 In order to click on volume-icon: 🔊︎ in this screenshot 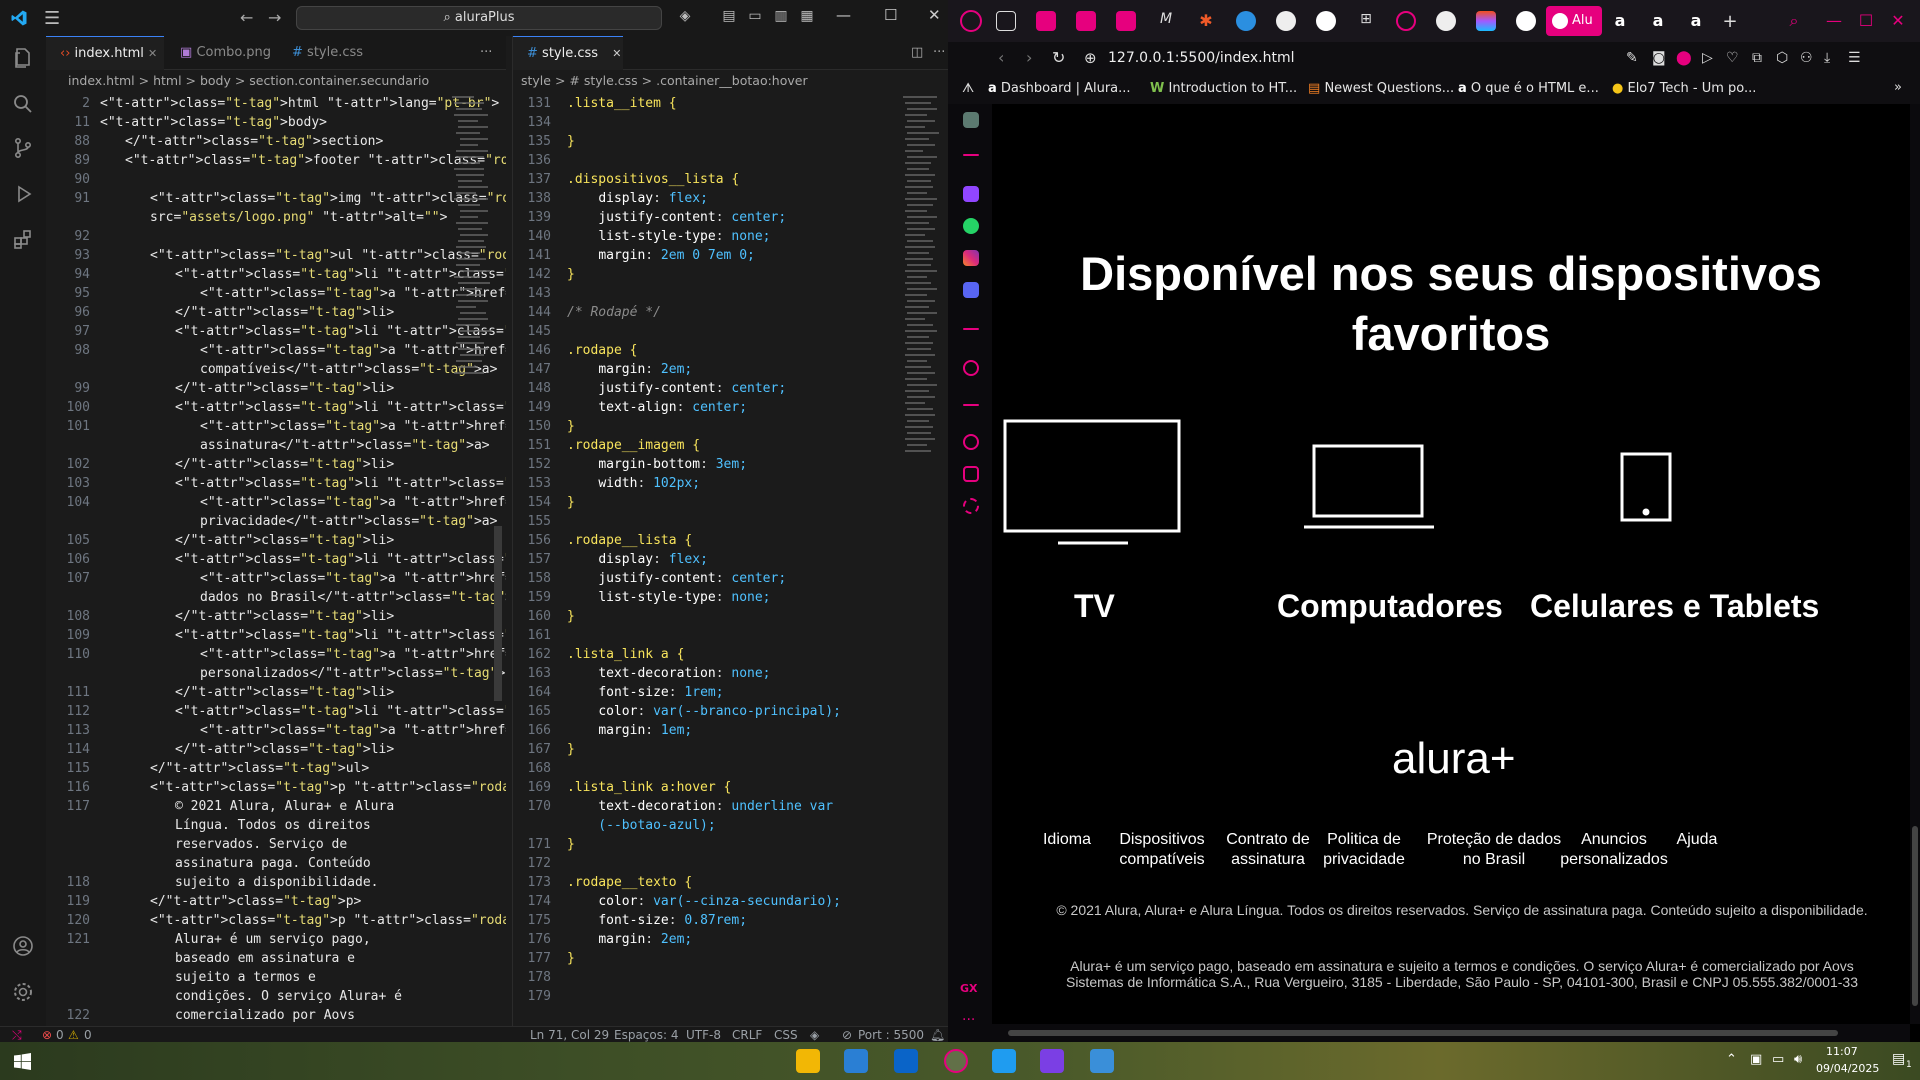, I will do `click(1798, 1059)`.